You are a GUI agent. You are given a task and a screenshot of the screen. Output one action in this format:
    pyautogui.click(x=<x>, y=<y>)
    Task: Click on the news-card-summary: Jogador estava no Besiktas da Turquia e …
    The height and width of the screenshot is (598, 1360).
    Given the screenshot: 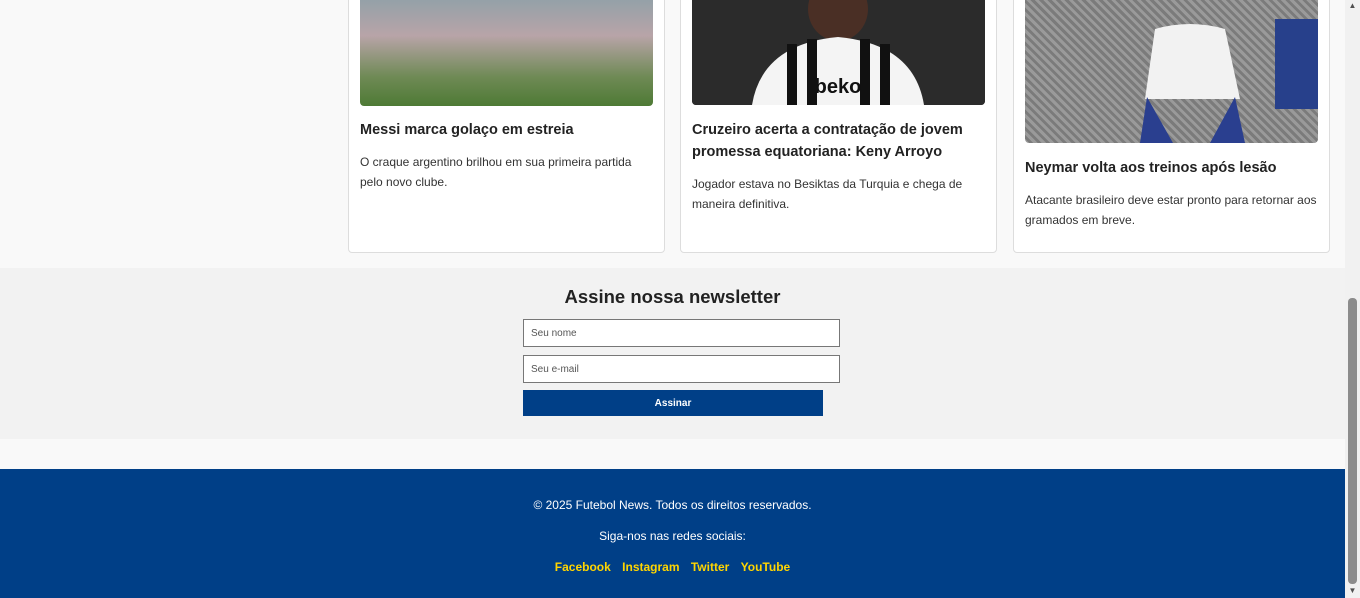 What is the action you would take?
    pyautogui.click(x=827, y=194)
    